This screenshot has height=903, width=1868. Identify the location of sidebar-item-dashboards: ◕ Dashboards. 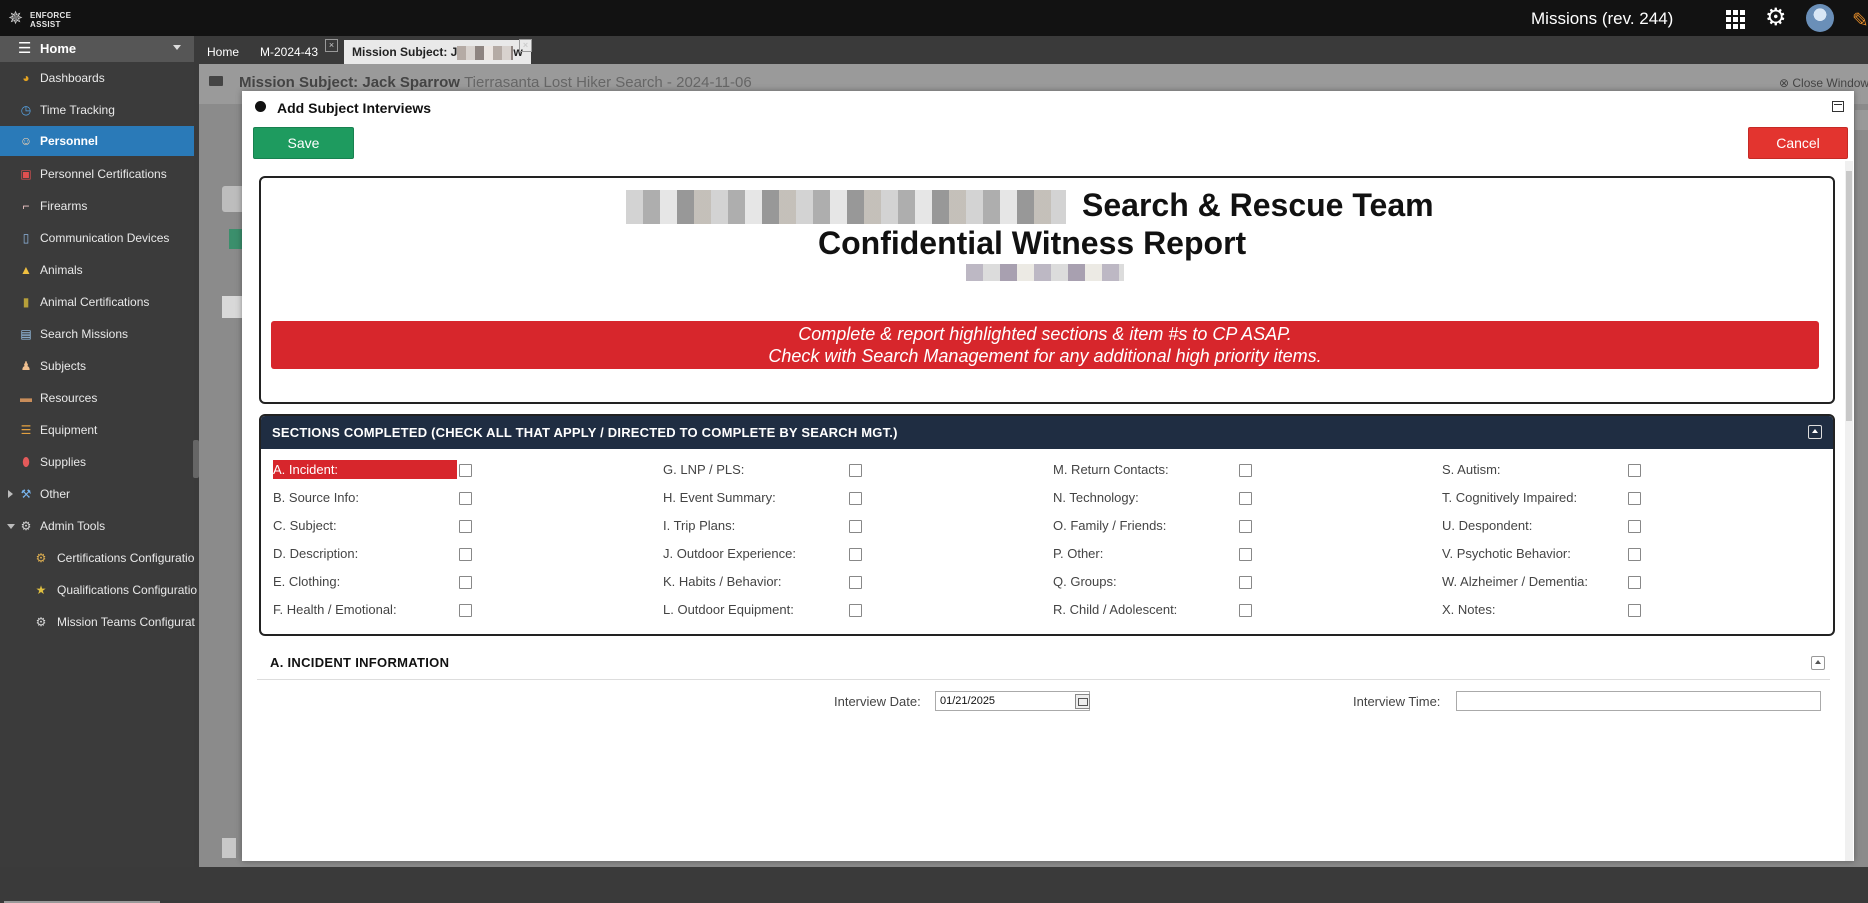
(97, 78).